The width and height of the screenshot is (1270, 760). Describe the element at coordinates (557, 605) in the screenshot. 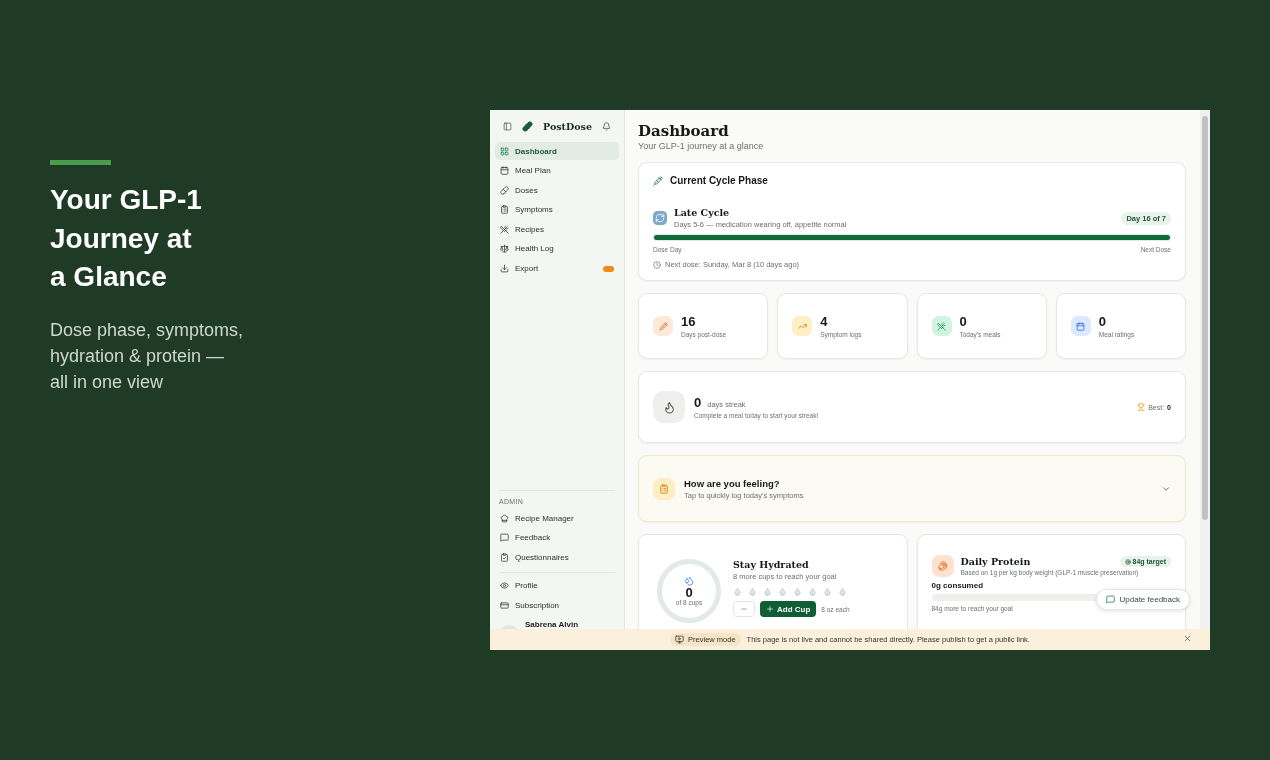

I see `nav-item: Subscription` at that location.